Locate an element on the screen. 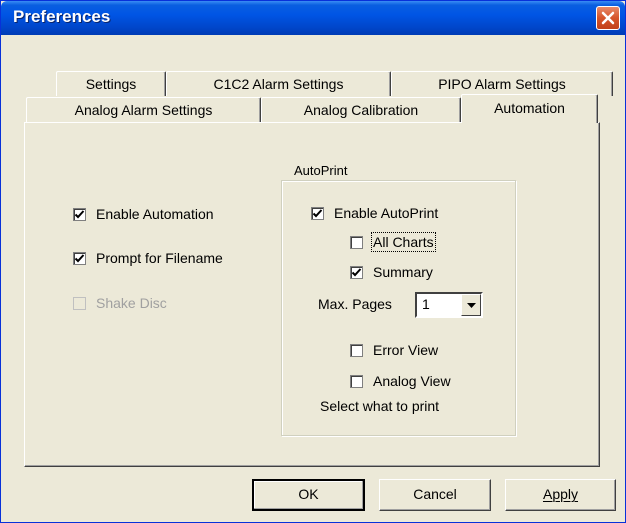 This screenshot has width=626, height=523. shake-disc-box is located at coordinates (79, 303).